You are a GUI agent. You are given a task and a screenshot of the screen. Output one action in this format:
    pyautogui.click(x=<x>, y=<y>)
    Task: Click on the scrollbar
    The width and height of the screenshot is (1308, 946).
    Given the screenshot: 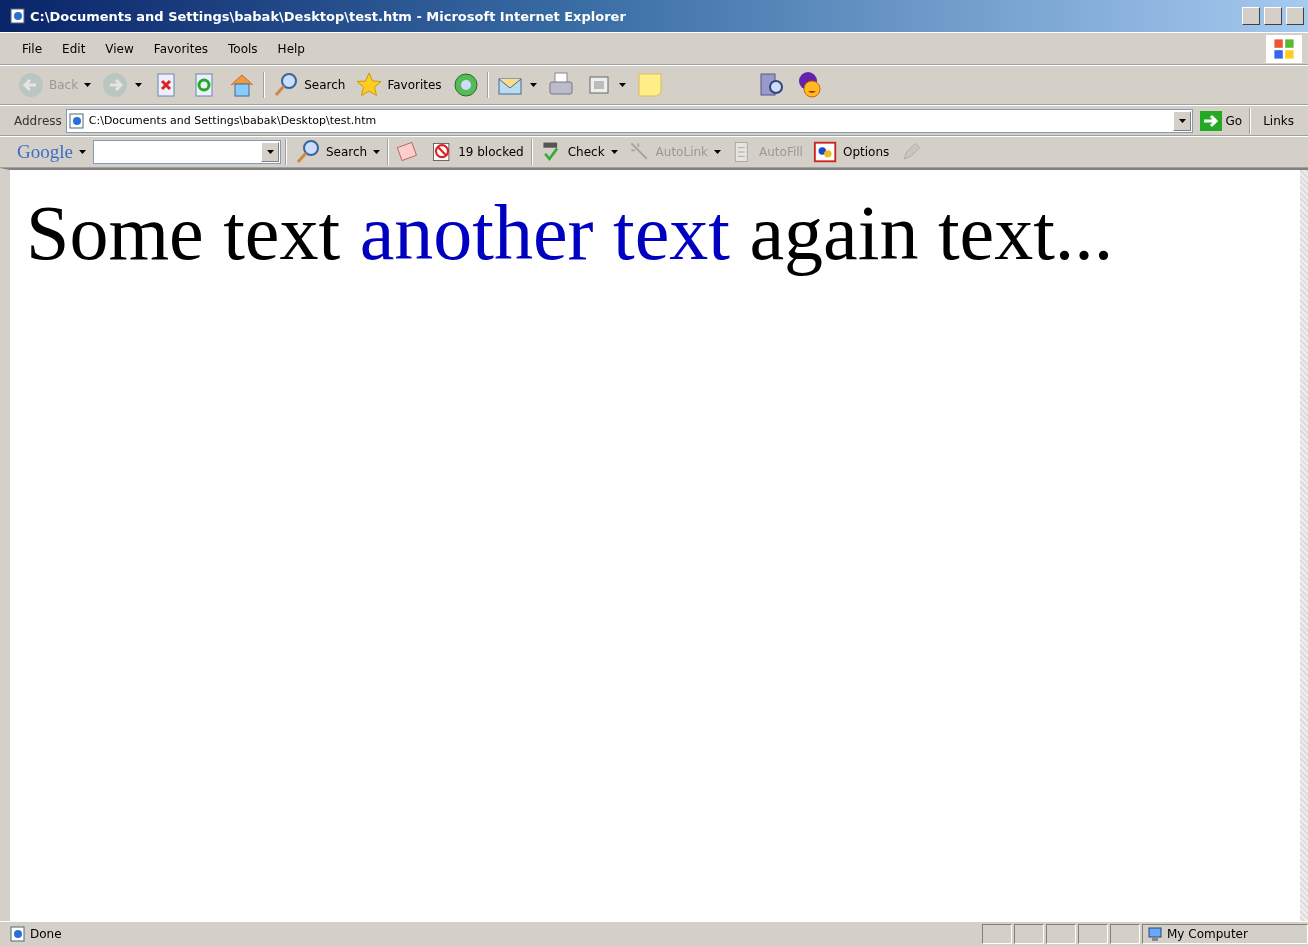 What is the action you would take?
    pyautogui.click(x=1304, y=545)
    